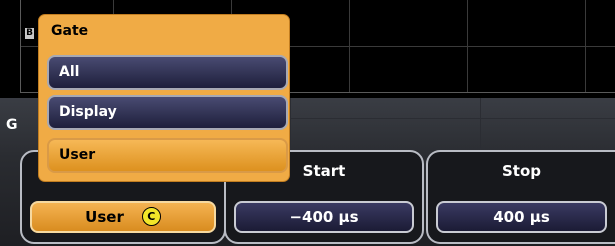 The width and height of the screenshot is (615, 246). I want to click on stop-title: Stop, so click(521, 171).